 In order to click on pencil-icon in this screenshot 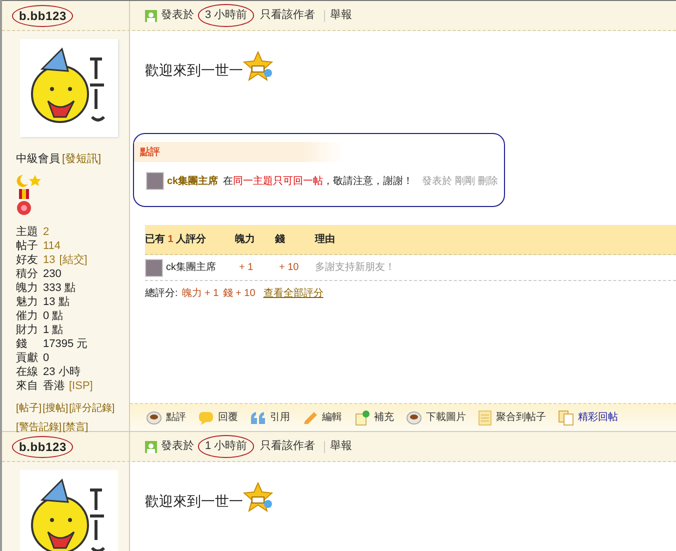, I will do `click(310, 417)`.